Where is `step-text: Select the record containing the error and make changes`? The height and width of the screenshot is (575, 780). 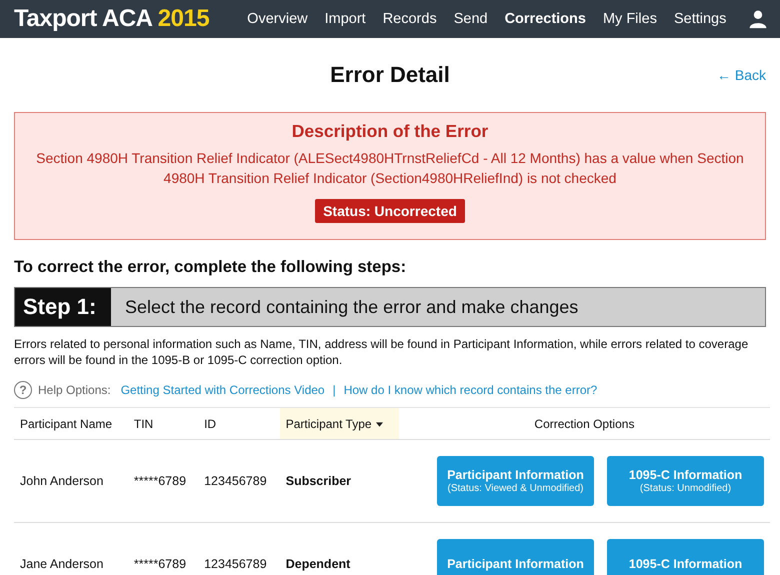
step-text: Select the record containing the error and make changes is located at coordinates (351, 307).